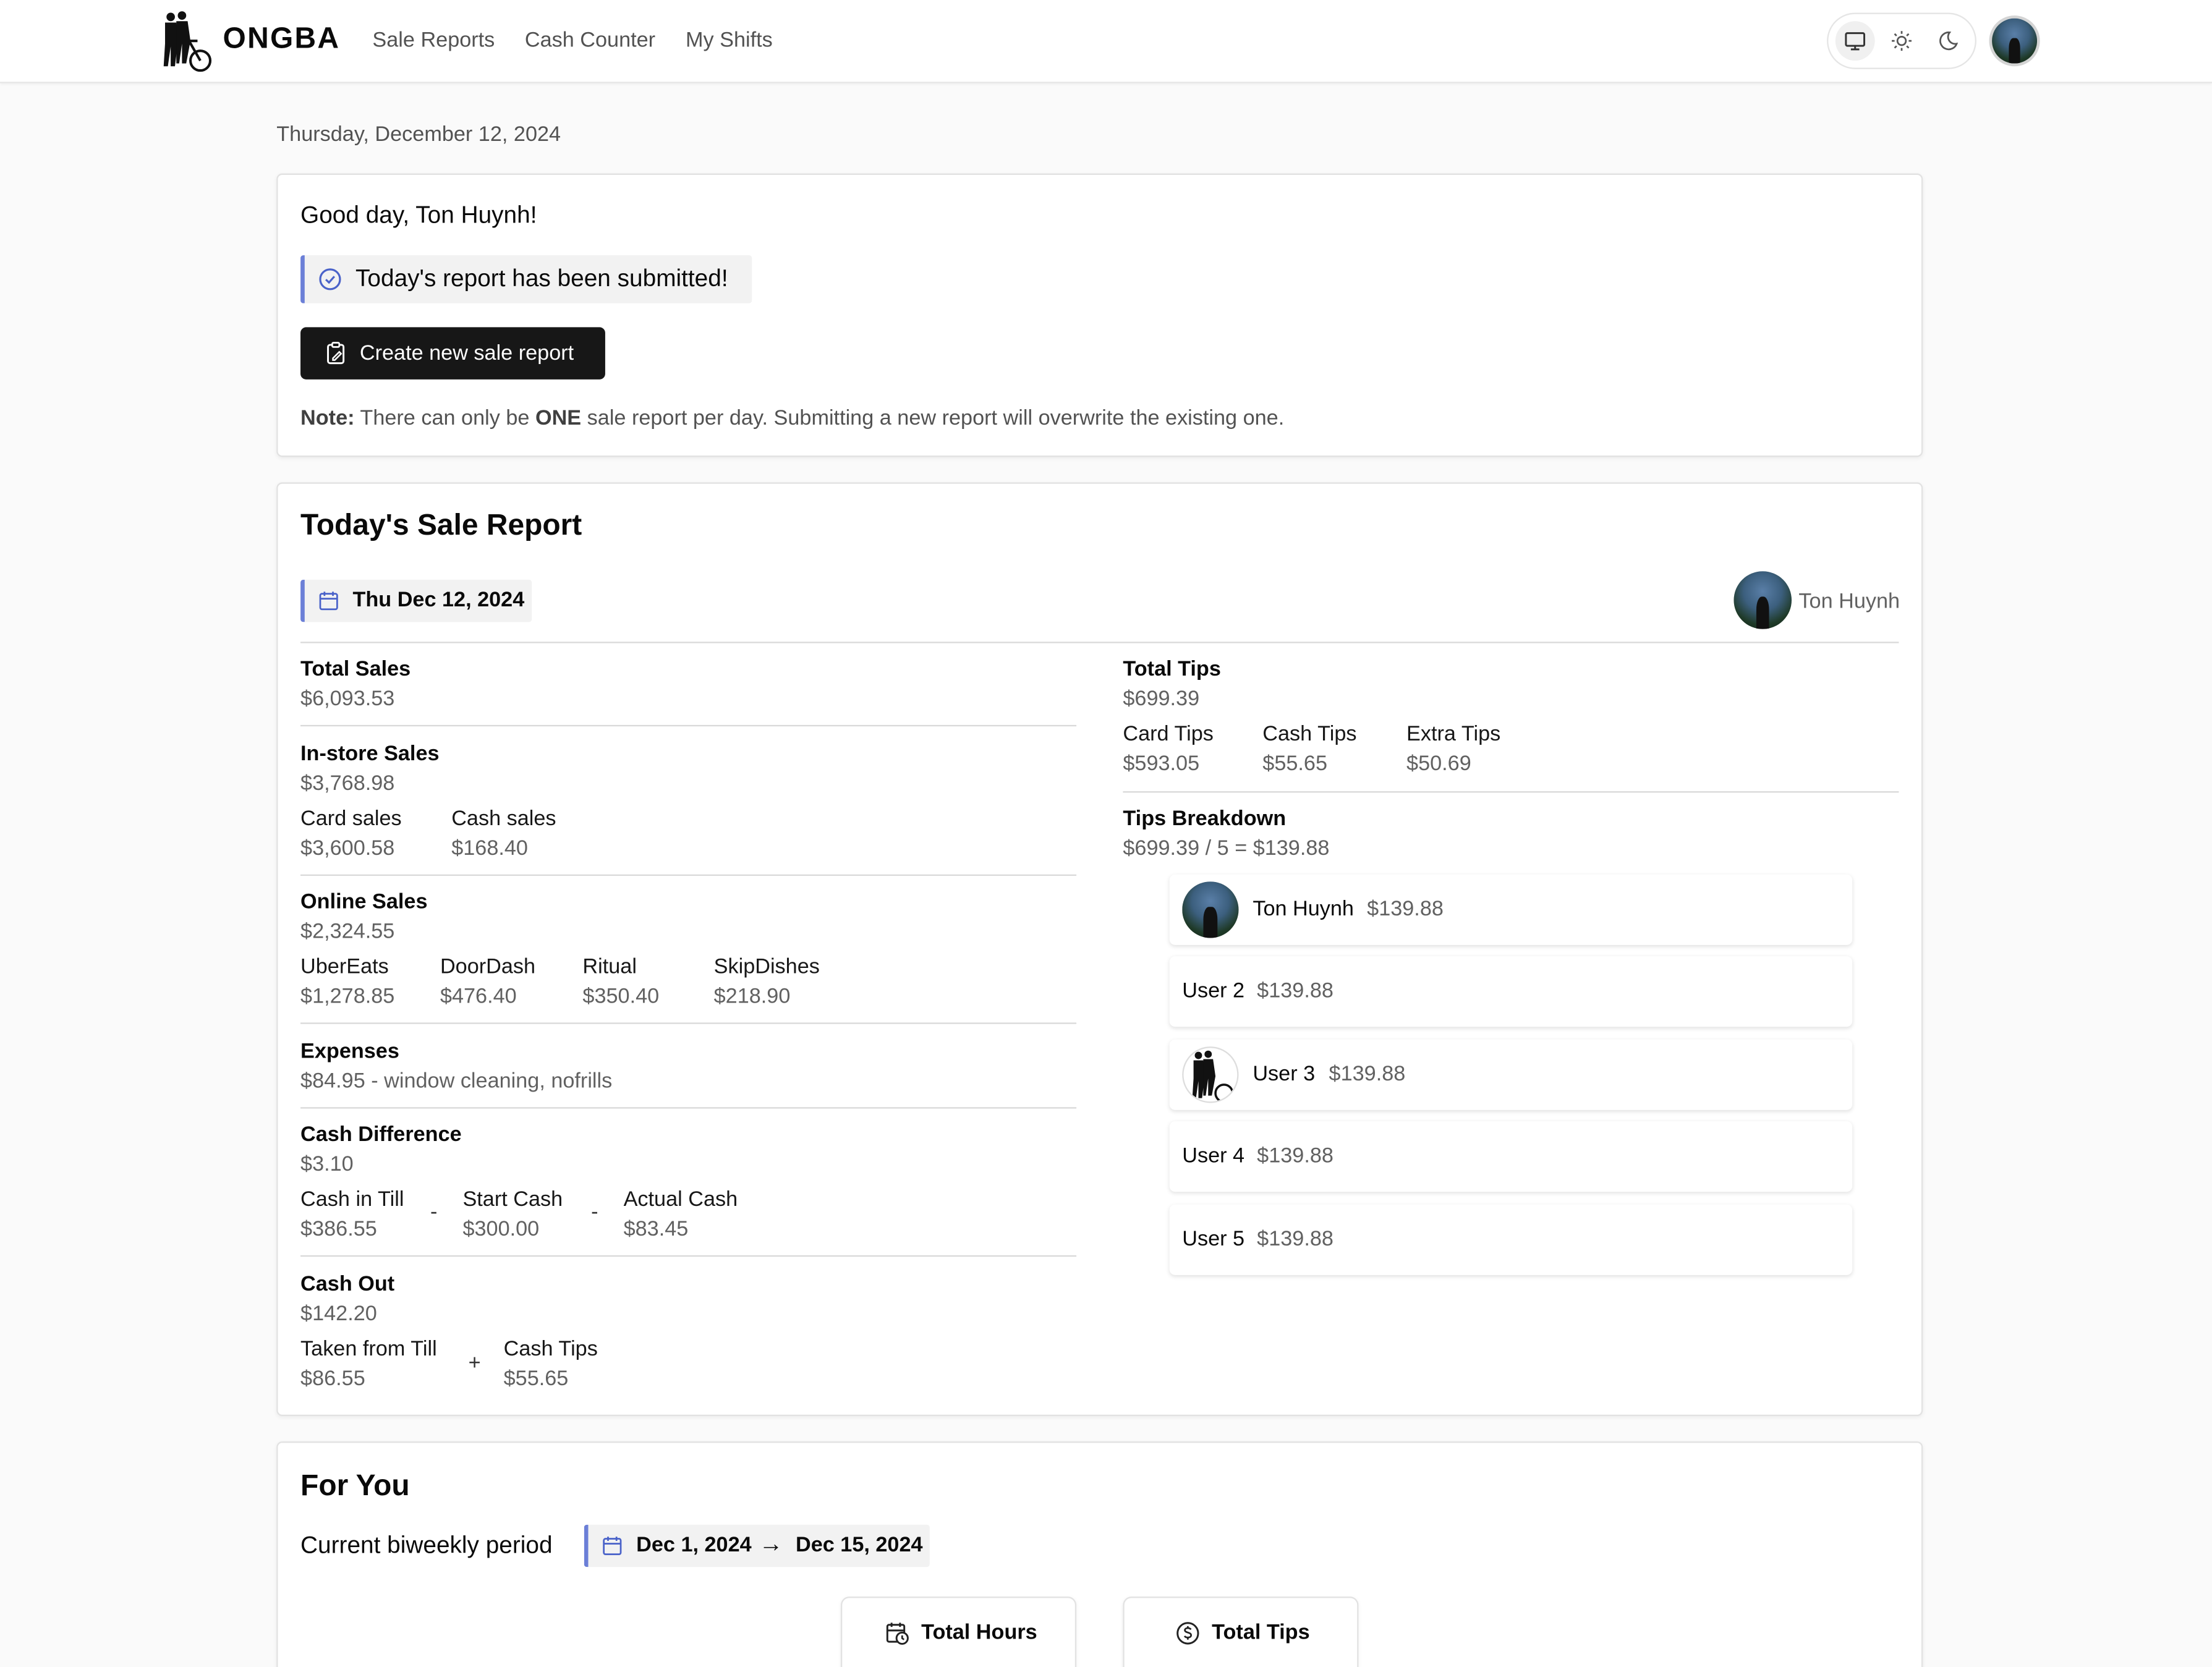 The height and width of the screenshot is (1667, 2212). I want to click on total-sales-label: Total Sales, so click(355, 669).